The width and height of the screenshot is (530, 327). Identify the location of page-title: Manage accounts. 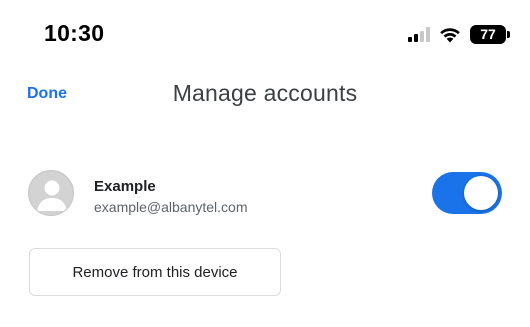
(265, 93).